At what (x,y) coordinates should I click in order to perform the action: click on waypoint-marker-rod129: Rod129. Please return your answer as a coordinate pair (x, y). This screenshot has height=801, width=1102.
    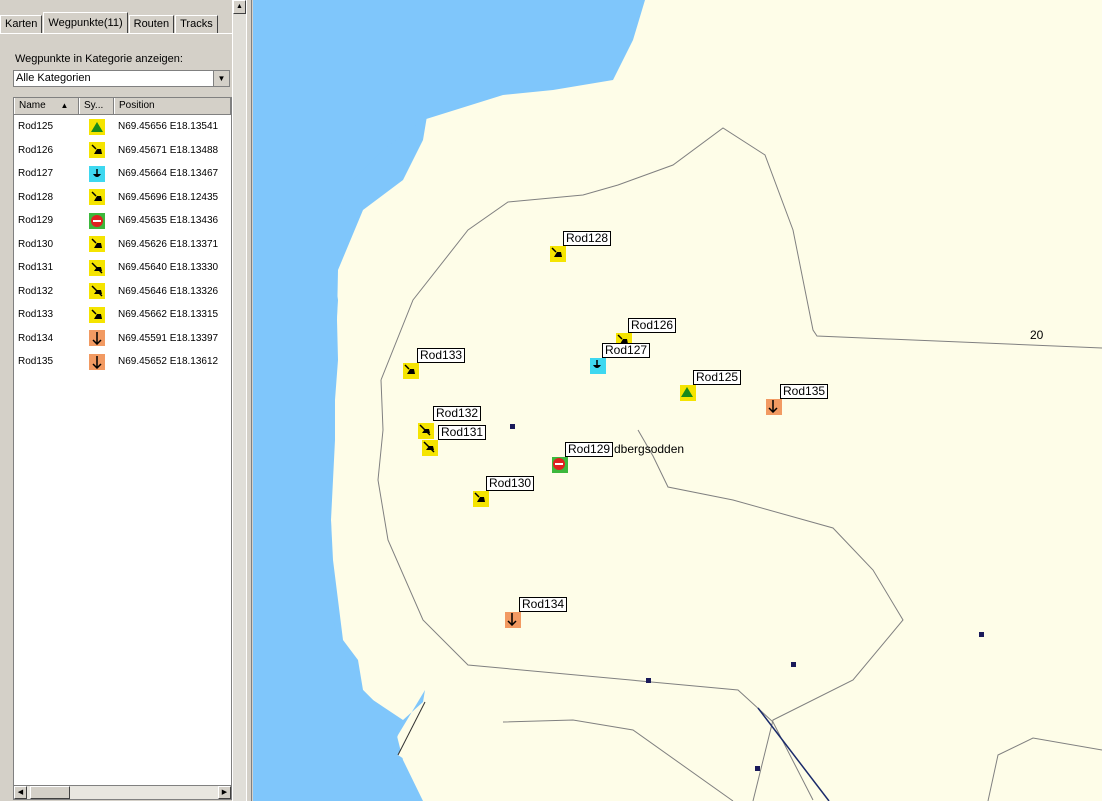
    Looking at the image, I should click on (583, 457).